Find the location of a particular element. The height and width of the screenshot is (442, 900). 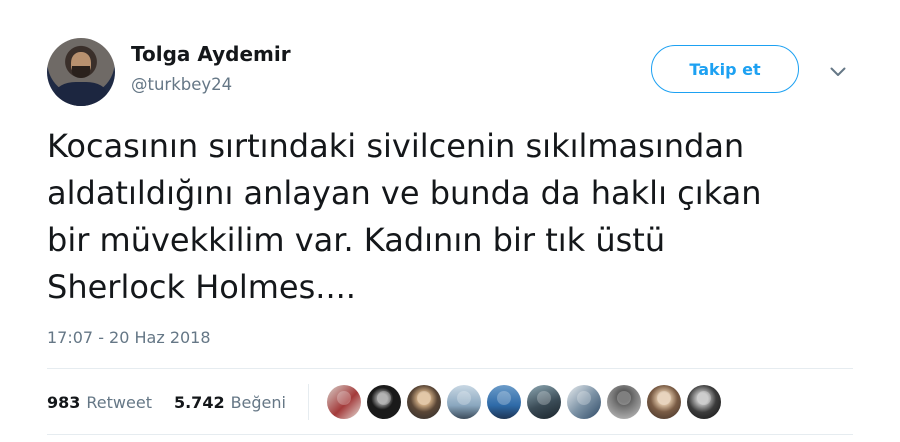

like-label: Beğeni is located at coordinates (258, 402).